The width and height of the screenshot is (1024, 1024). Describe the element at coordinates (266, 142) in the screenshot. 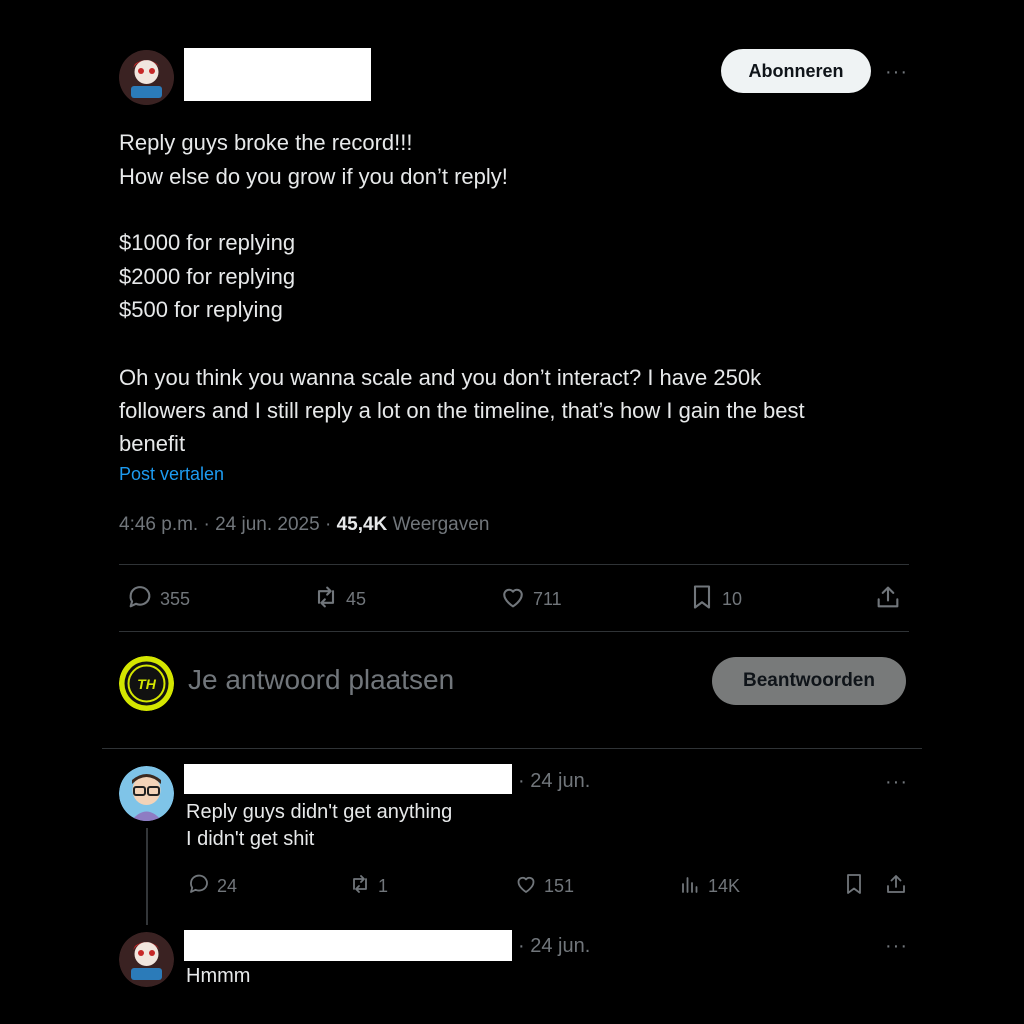

I see `post-text-line: Reply guys broke the record!!!` at that location.